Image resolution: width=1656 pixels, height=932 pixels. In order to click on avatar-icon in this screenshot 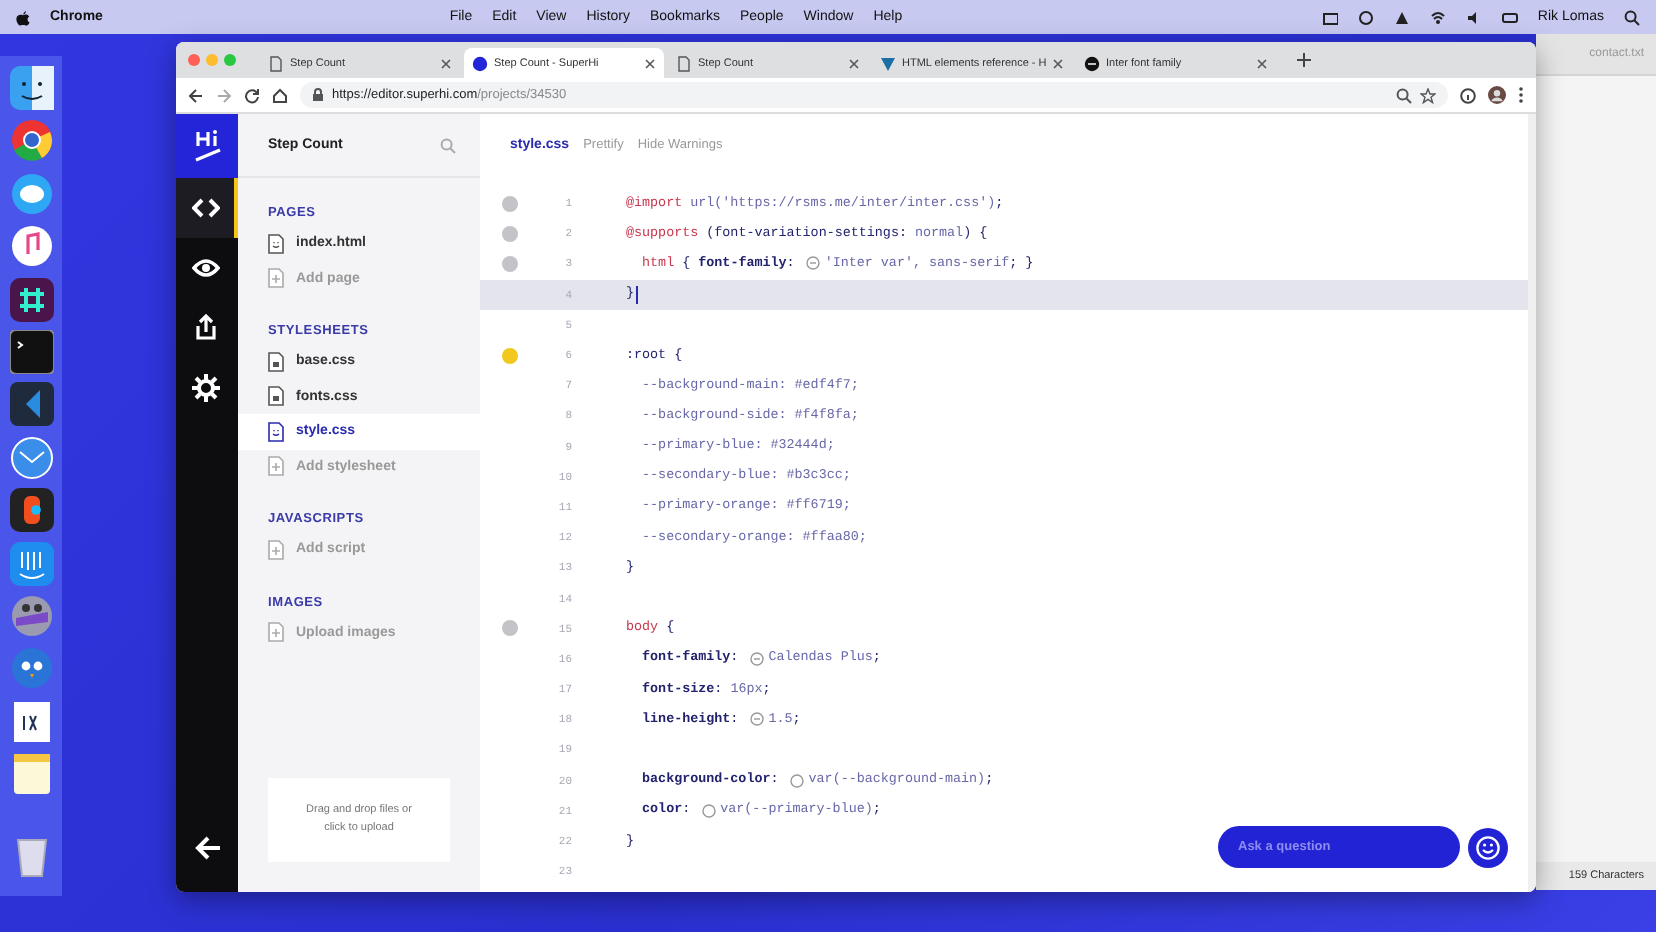, I will do `click(1497, 95)`.